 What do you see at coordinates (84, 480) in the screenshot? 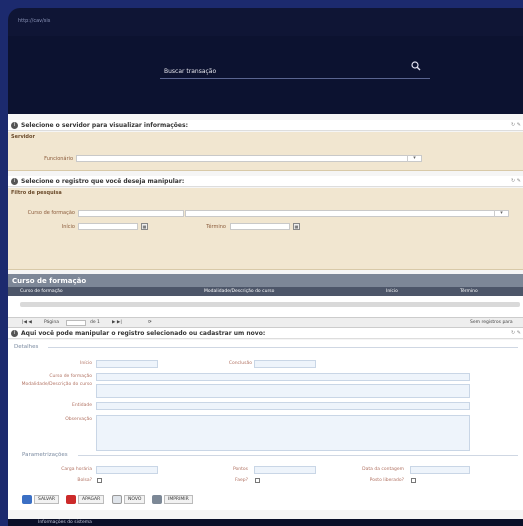
I see `bolsa-label: Bolsa?` at bounding box center [84, 480].